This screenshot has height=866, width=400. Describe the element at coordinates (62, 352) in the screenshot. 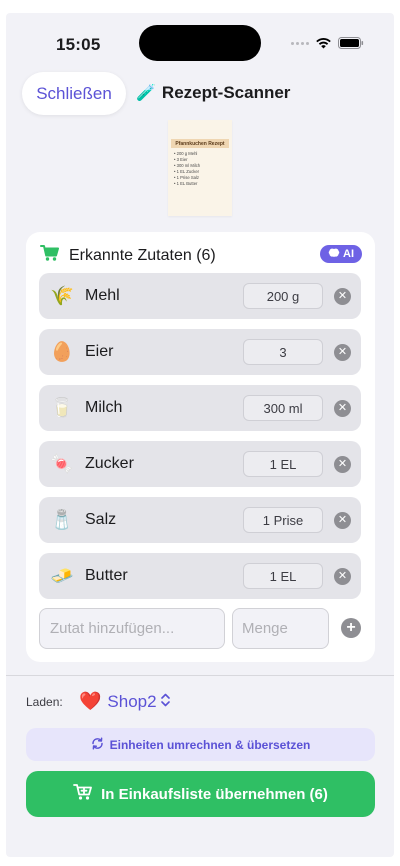

I see `egg-icon: 🥚` at that location.